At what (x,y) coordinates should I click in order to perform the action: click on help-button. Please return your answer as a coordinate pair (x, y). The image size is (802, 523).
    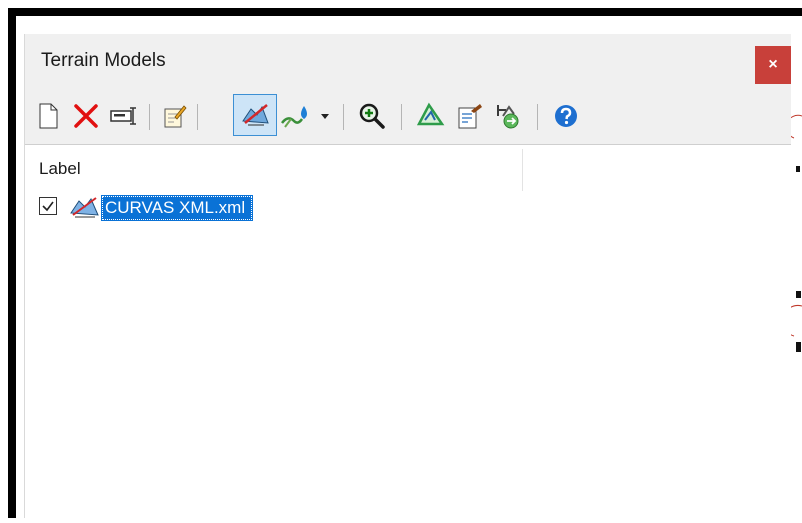
    Looking at the image, I should click on (566, 116).